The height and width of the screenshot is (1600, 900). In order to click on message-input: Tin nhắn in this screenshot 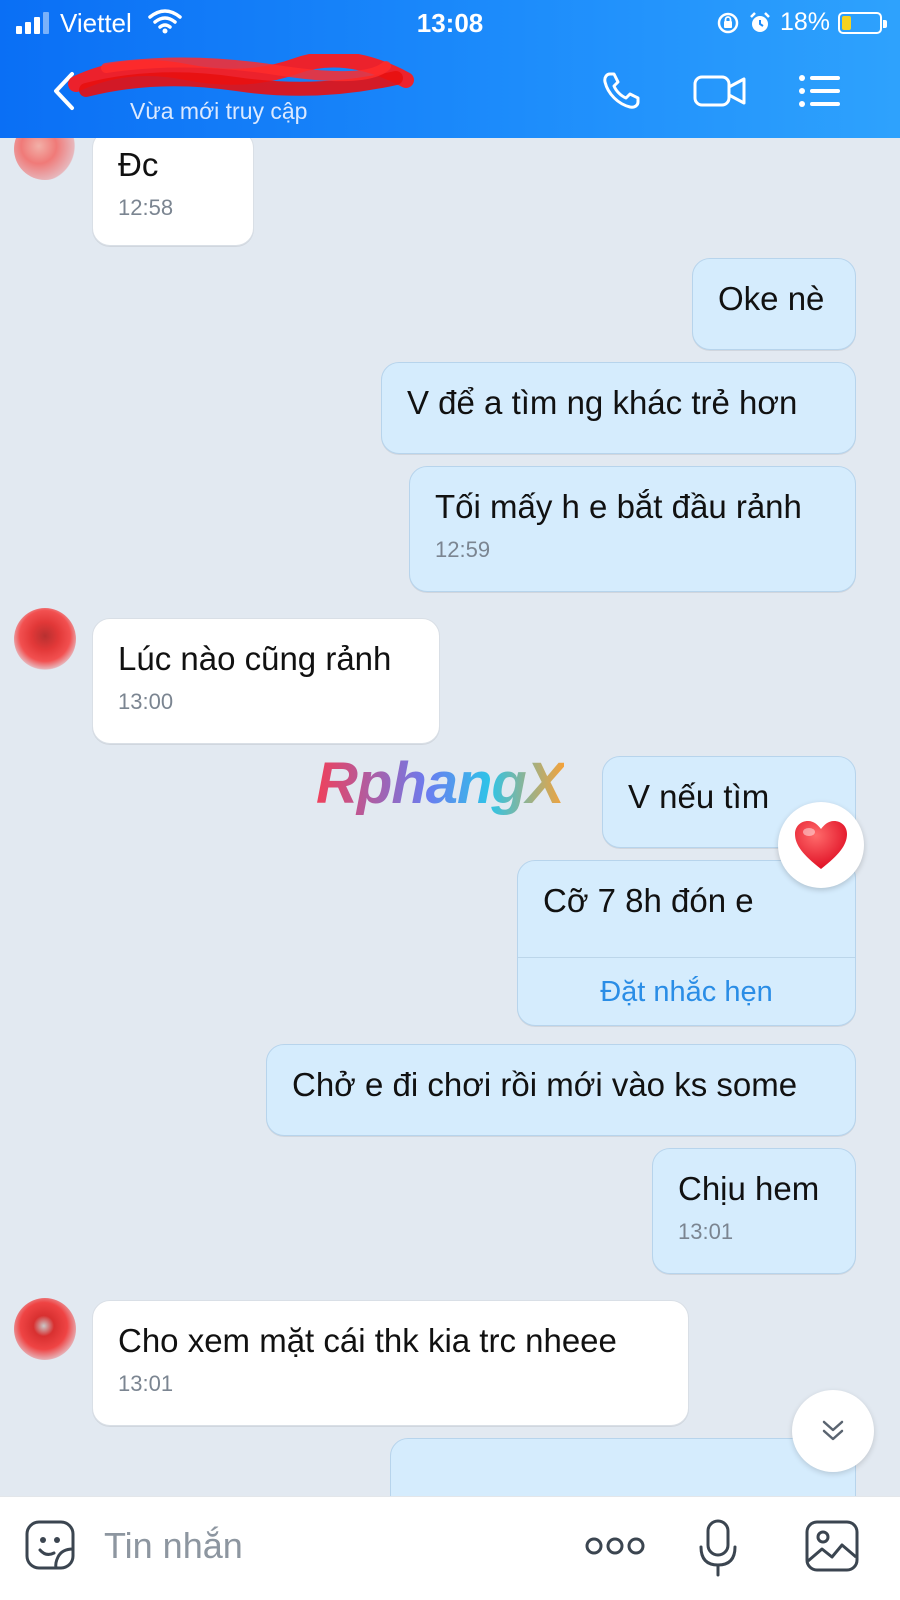, I will do `click(173, 1546)`.